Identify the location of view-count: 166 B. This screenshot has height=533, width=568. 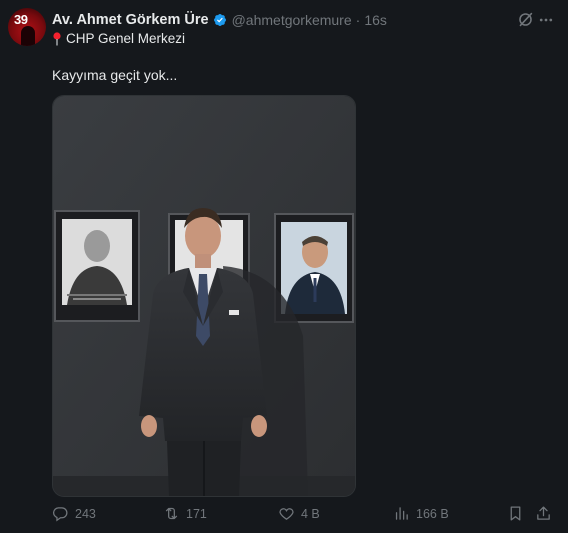
(432, 513).